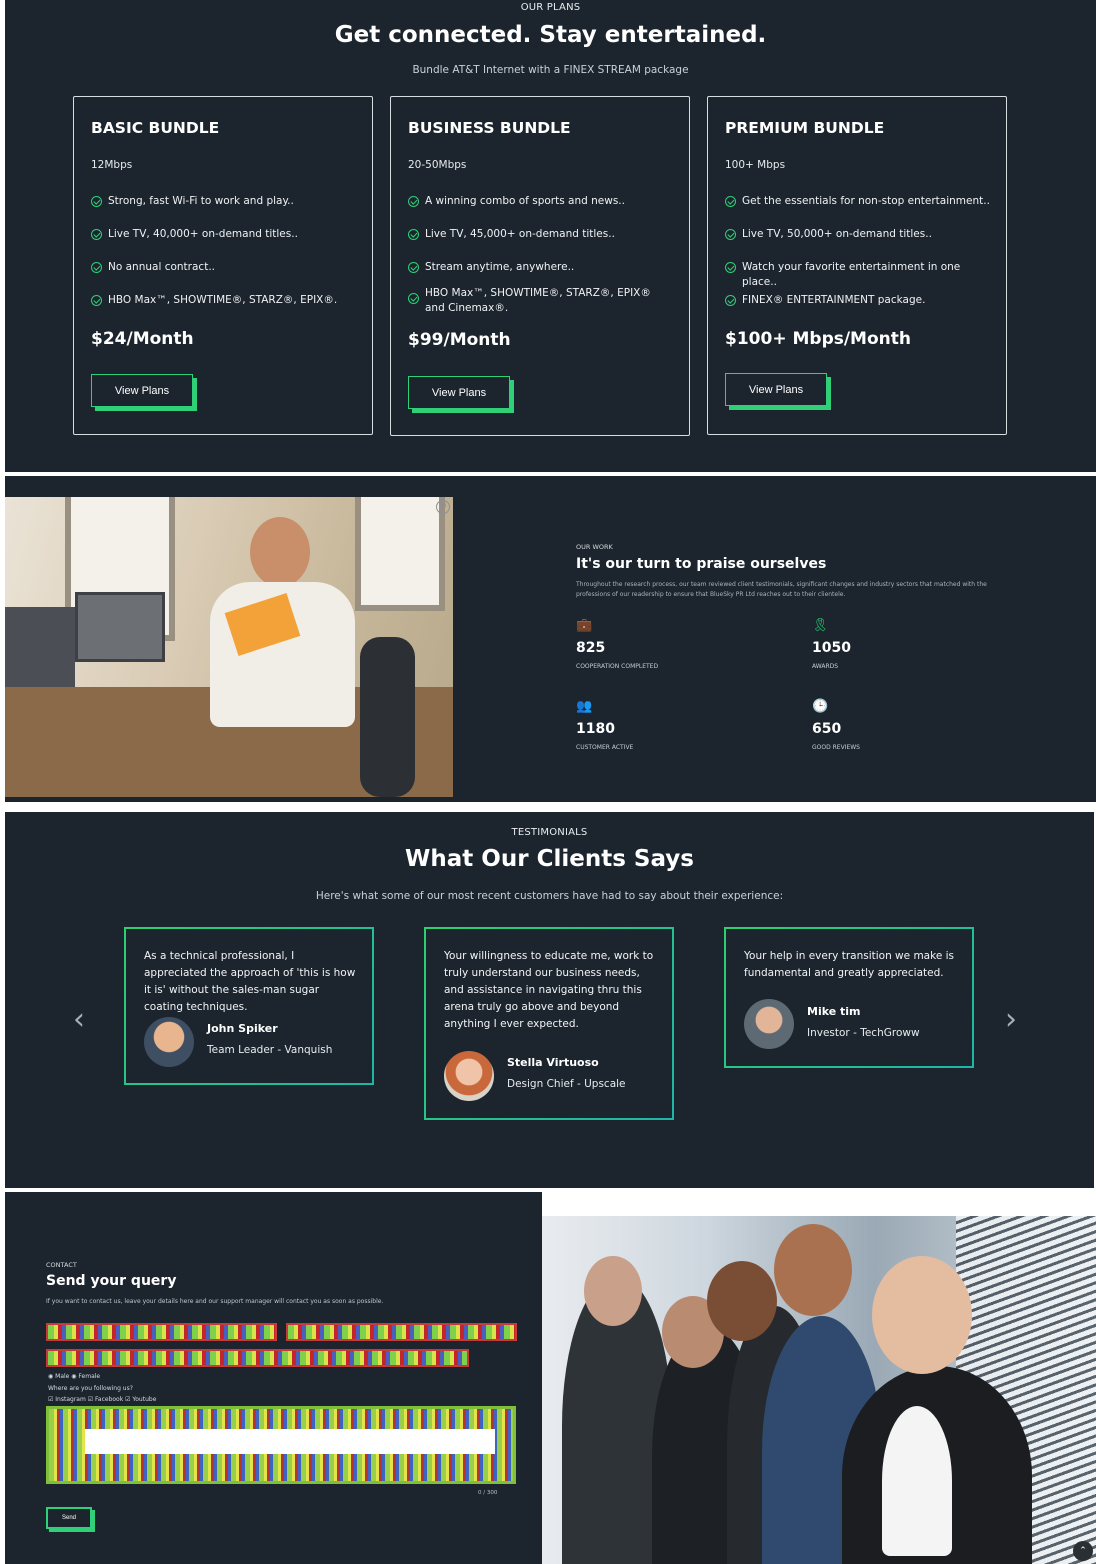  What do you see at coordinates (227, 201) in the screenshot?
I see `plan-feature: Strong, fast Wi-Fi to work and play..` at bounding box center [227, 201].